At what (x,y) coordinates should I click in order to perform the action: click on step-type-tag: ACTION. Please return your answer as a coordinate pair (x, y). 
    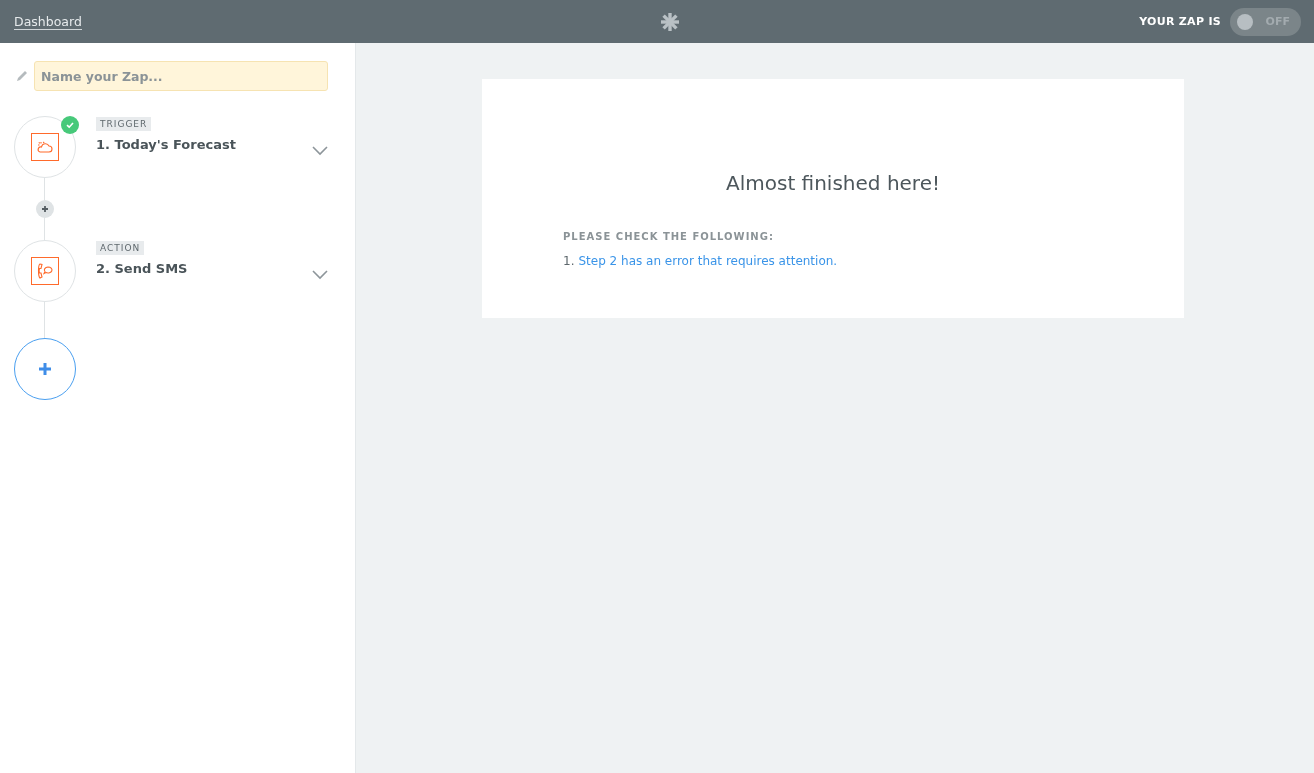
    Looking at the image, I should click on (120, 248).